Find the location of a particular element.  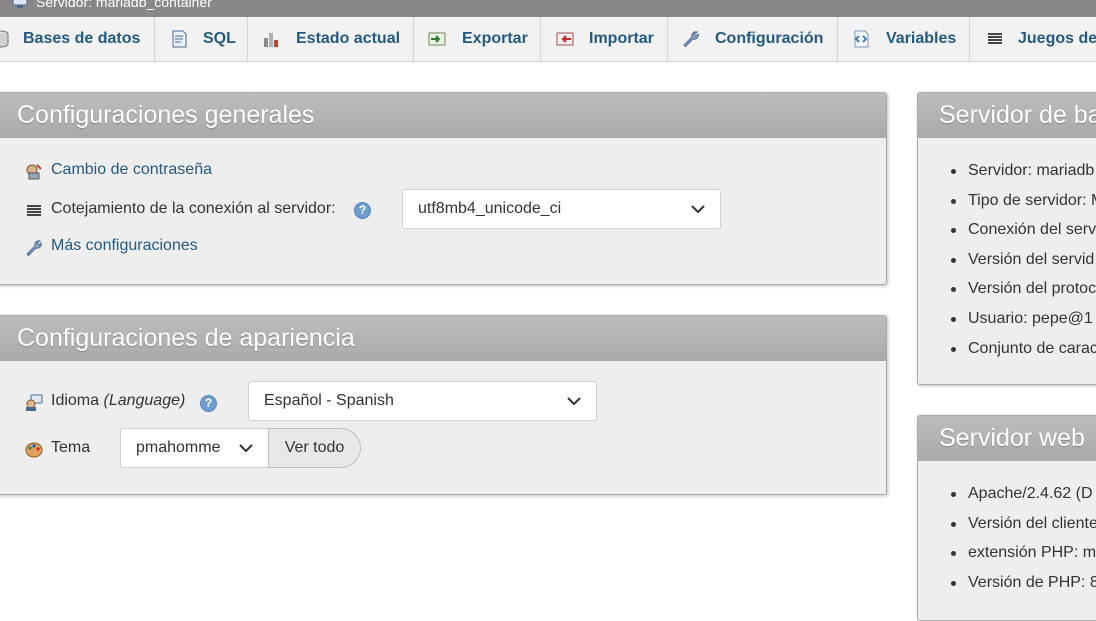

list-item: Versión del protoc is located at coordinates (1022, 289).